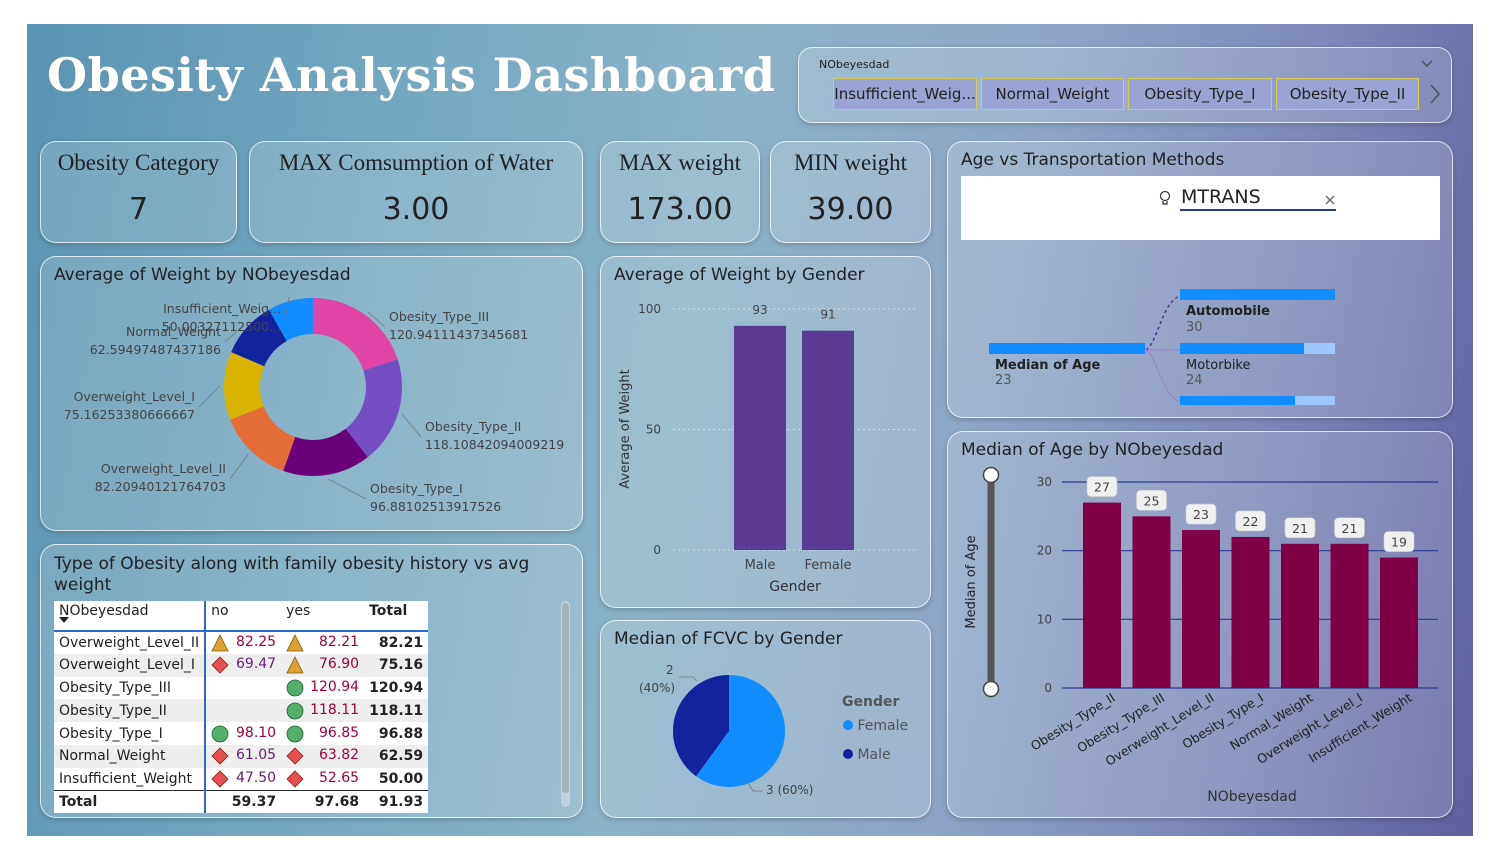 The image size is (1498, 859). I want to click on x-axis-title: NObeyesdad, so click(1252, 797).